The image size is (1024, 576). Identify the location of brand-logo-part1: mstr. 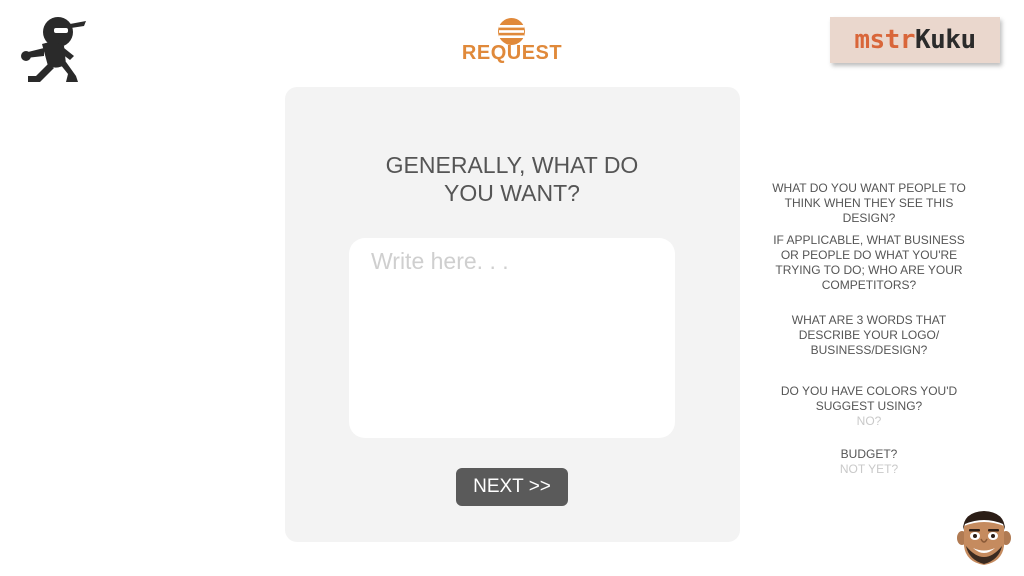
(884, 40).